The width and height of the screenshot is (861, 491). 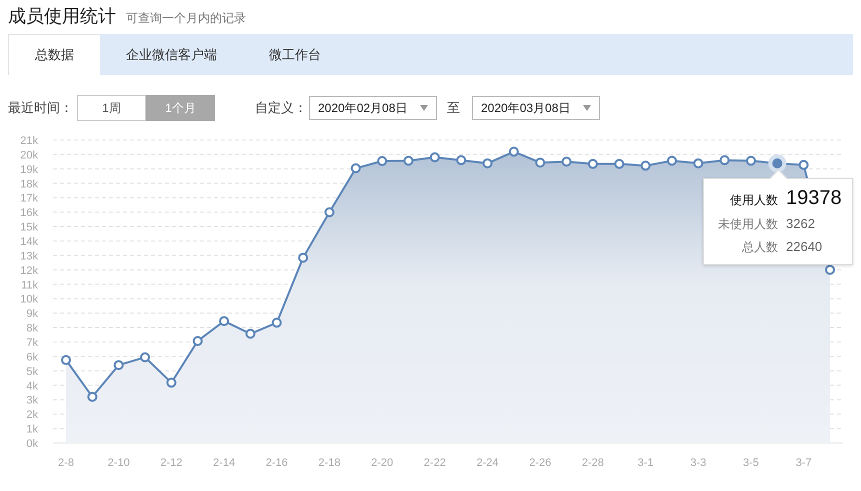 What do you see at coordinates (29, 228) in the screenshot?
I see `axis-label: 15k` at bounding box center [29, 228].